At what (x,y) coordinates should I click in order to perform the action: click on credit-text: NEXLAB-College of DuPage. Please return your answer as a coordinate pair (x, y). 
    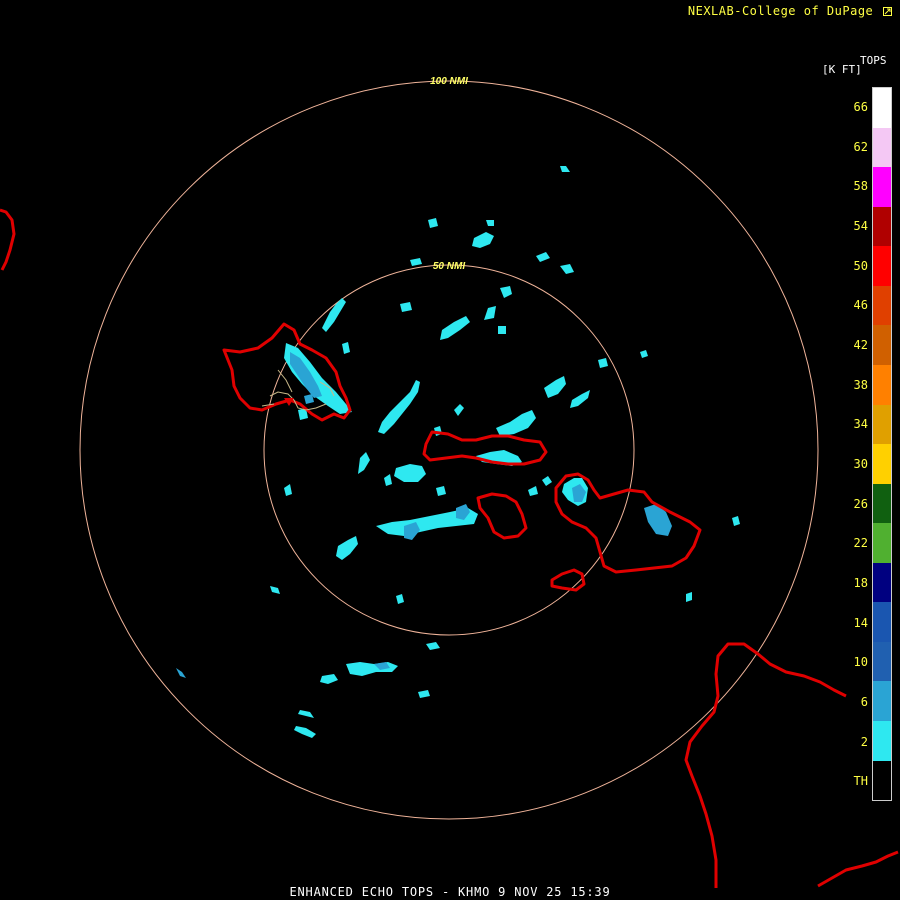
    Looking at the image, I should click on (780, 11).